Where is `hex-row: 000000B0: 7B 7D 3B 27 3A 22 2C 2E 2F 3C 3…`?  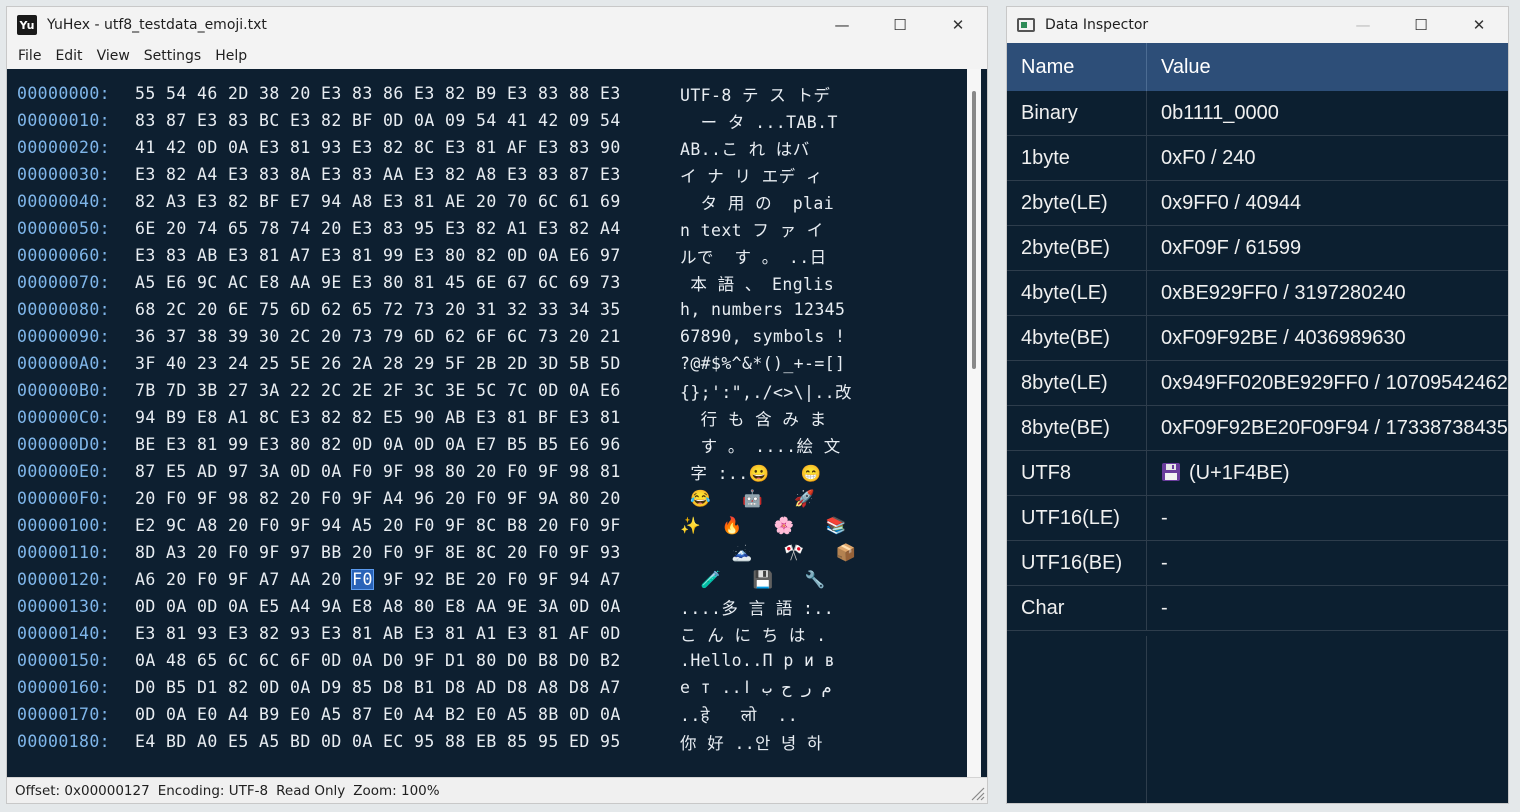 hex-row: 000000B0: 7B 7D 3B 27 3A 22 2C 2E 2F 3C 3… is located at coordinates (437, 390).